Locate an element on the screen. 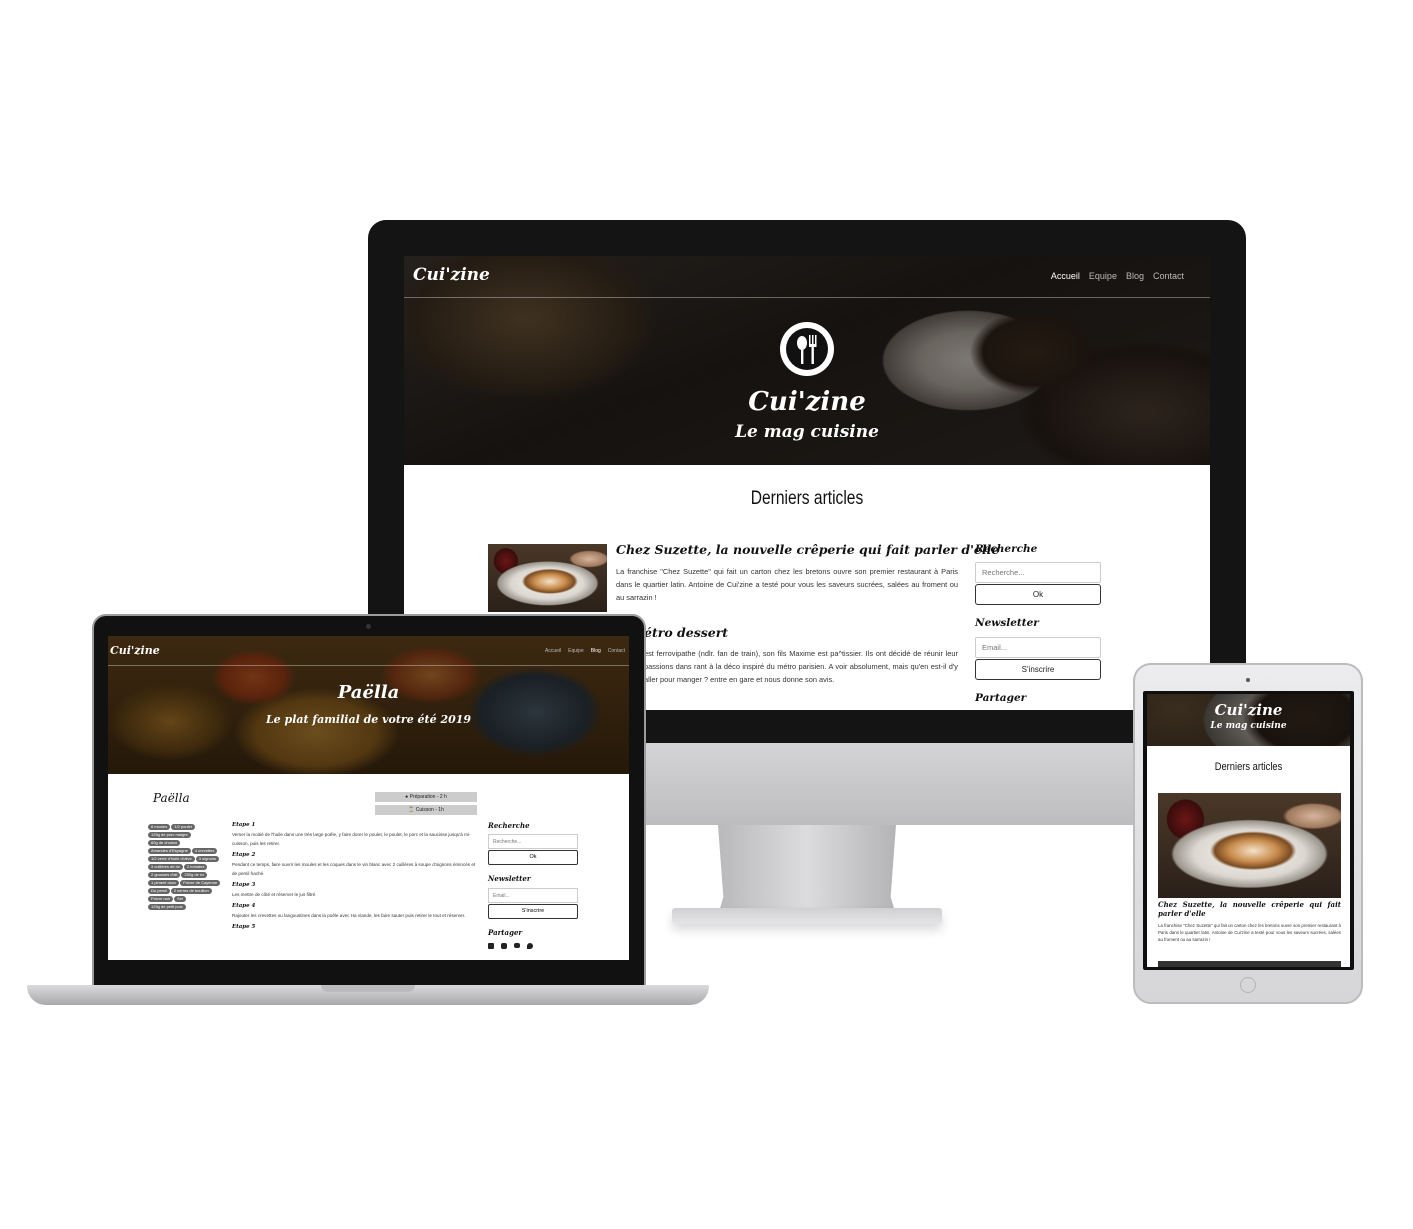 The height and width of the screenshot is (1229, 1413). step-title: Etape 5 is located at coordinates (244, 927).